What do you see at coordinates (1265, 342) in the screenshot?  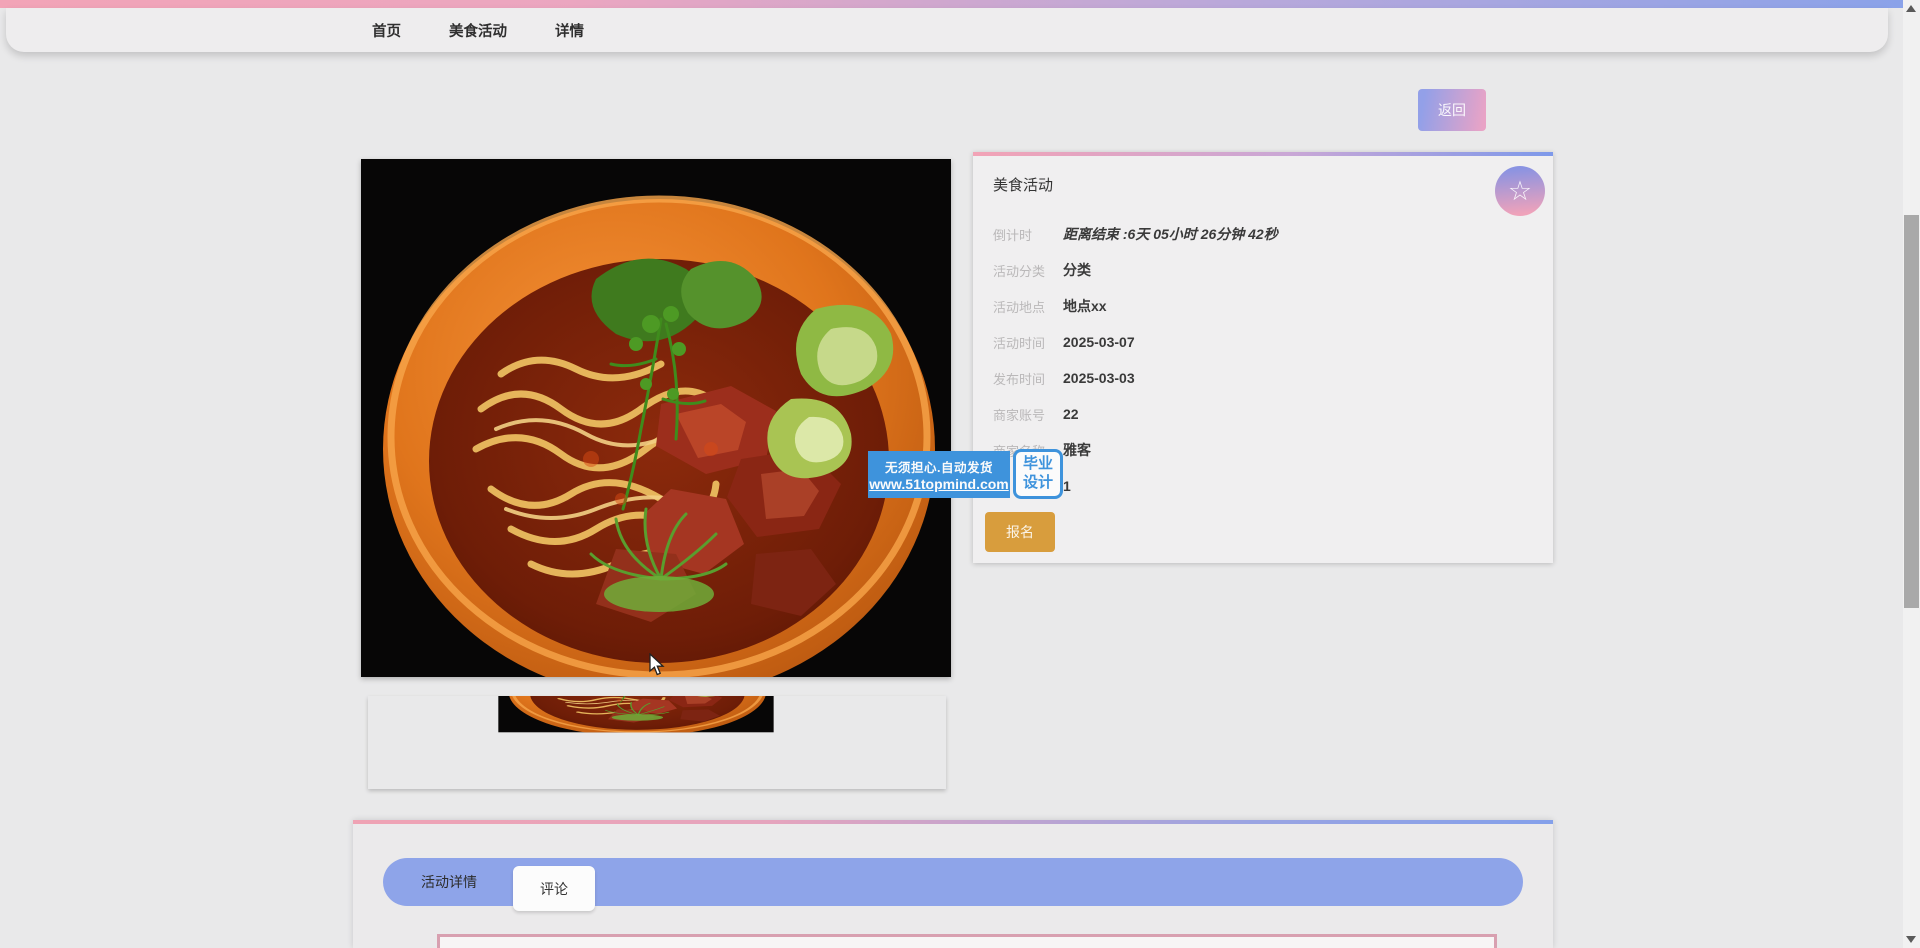 I see `row-activity-time: 活动时间 2025-03-07` at bounding box center [1265, 342].